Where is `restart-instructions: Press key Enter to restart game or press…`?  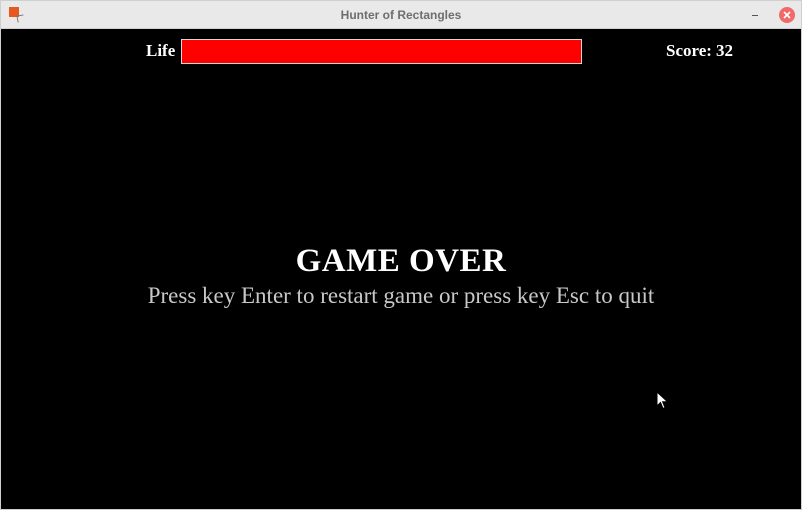
restart-instructions: Press key Enter to restart game or press… is located at coordinates (401, 295).